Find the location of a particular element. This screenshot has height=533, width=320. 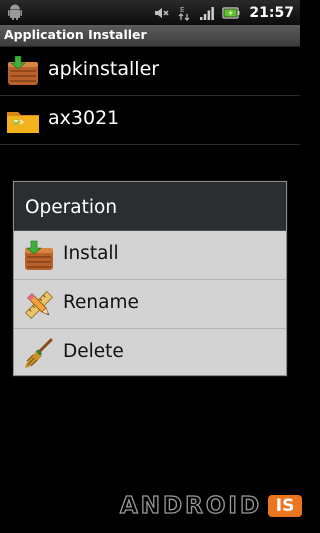

dialog-title-bar: Operation is located at coordinates (150, 206).